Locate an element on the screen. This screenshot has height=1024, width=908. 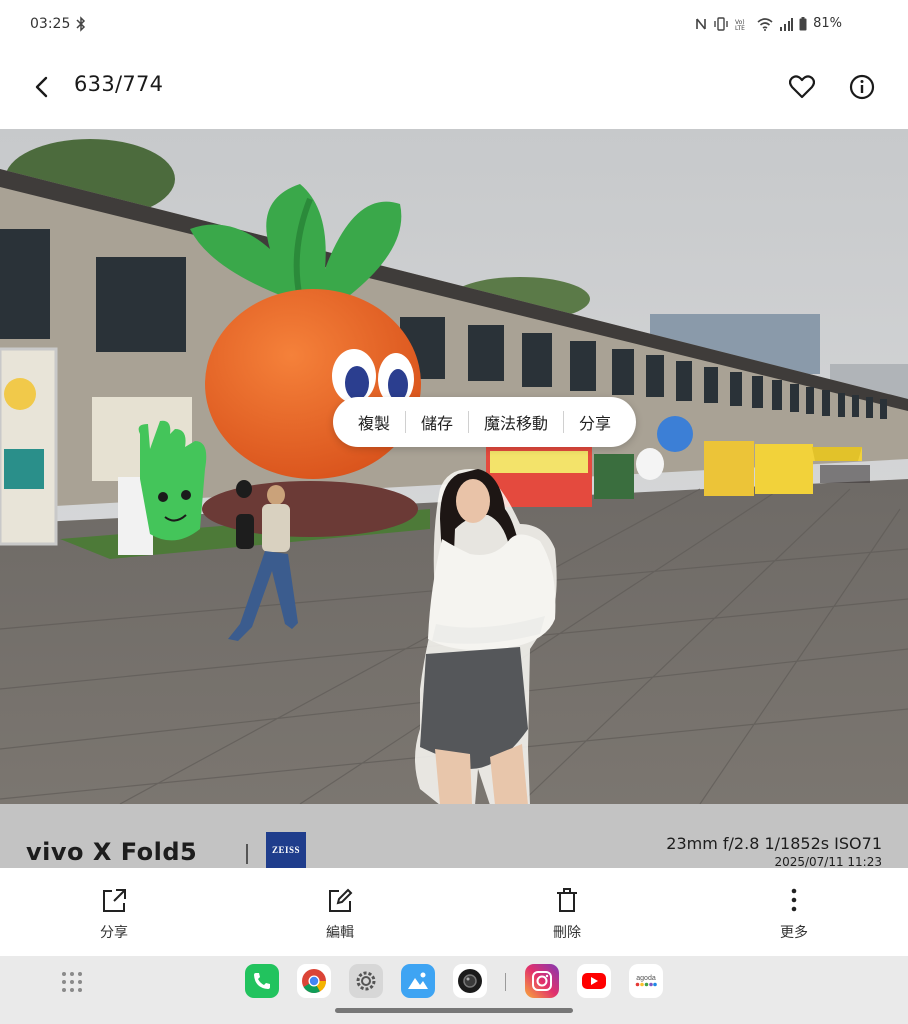
popup-copy-button: 複製 is located at coordinates (374, 422).